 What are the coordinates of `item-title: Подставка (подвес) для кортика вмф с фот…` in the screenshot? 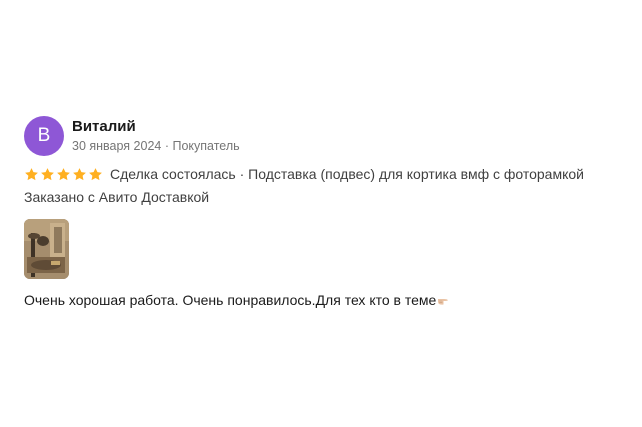 It's located at (416, 174).